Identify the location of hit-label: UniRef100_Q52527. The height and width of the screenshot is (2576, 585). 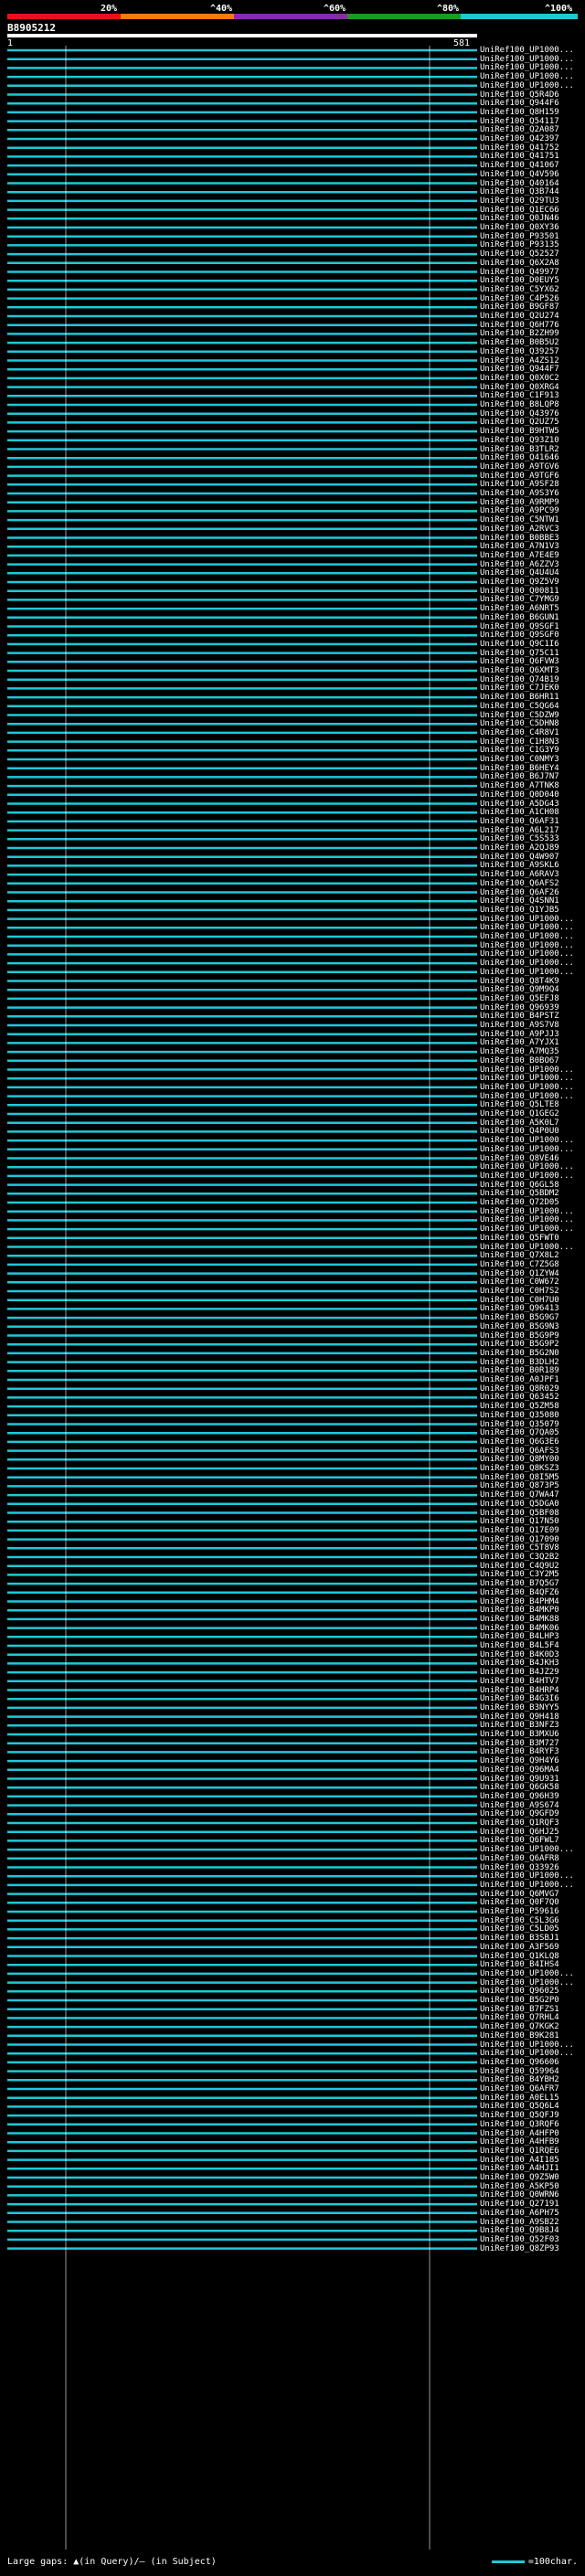
(519, 254).